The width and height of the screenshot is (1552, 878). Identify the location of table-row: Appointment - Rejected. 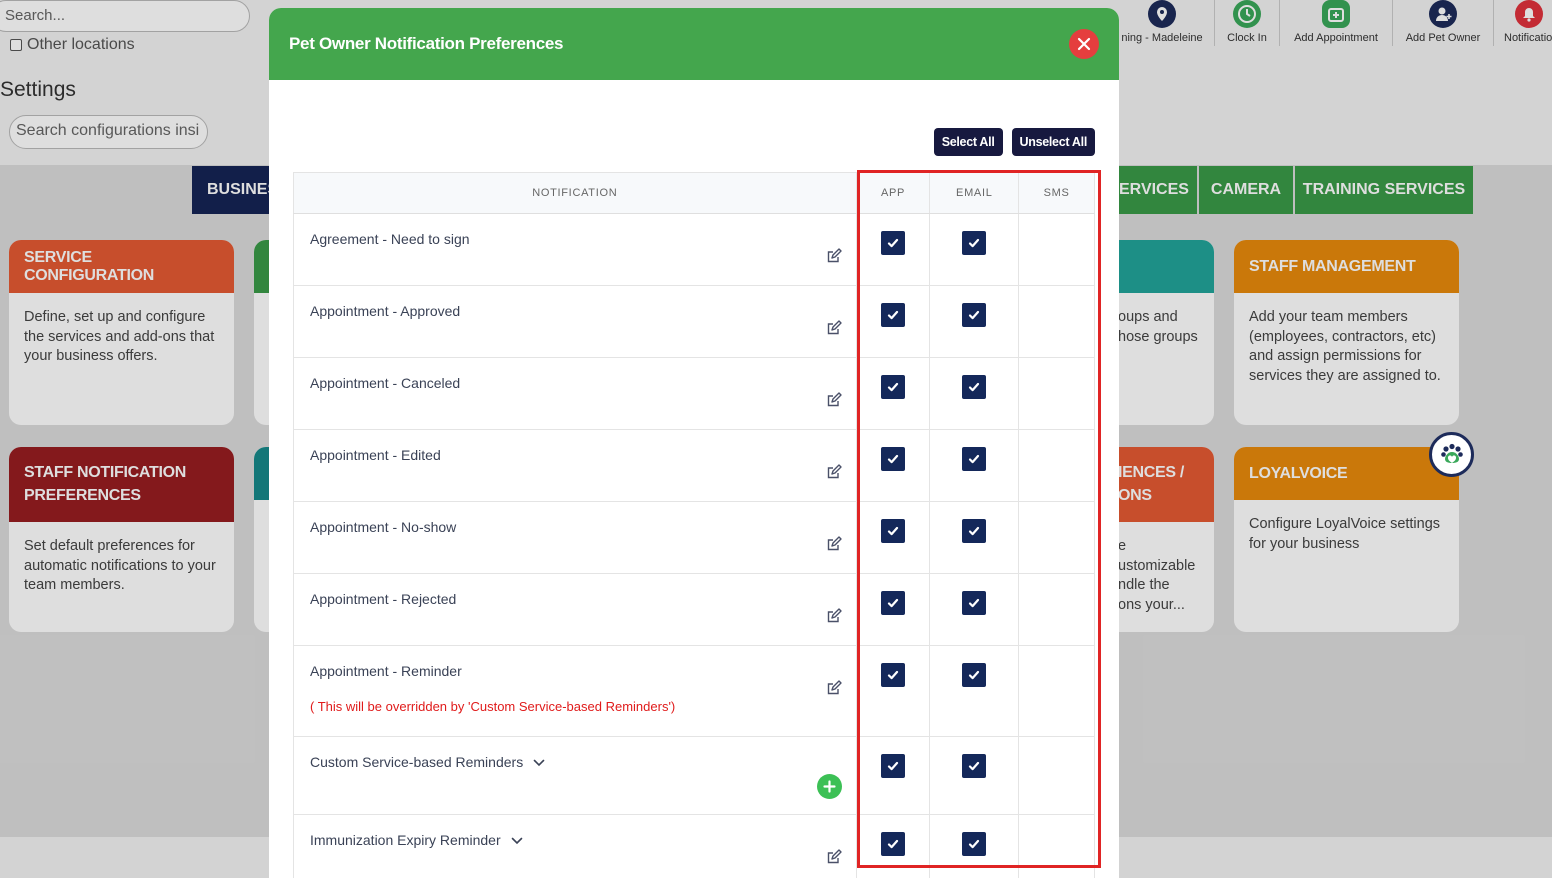
(694, 610).